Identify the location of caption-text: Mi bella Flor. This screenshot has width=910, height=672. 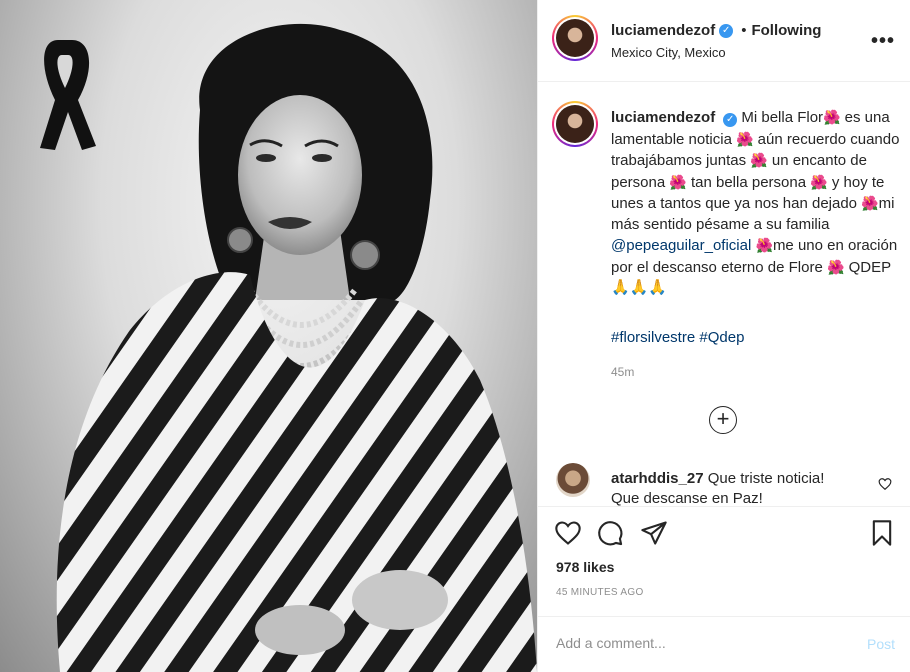
(782, 117).